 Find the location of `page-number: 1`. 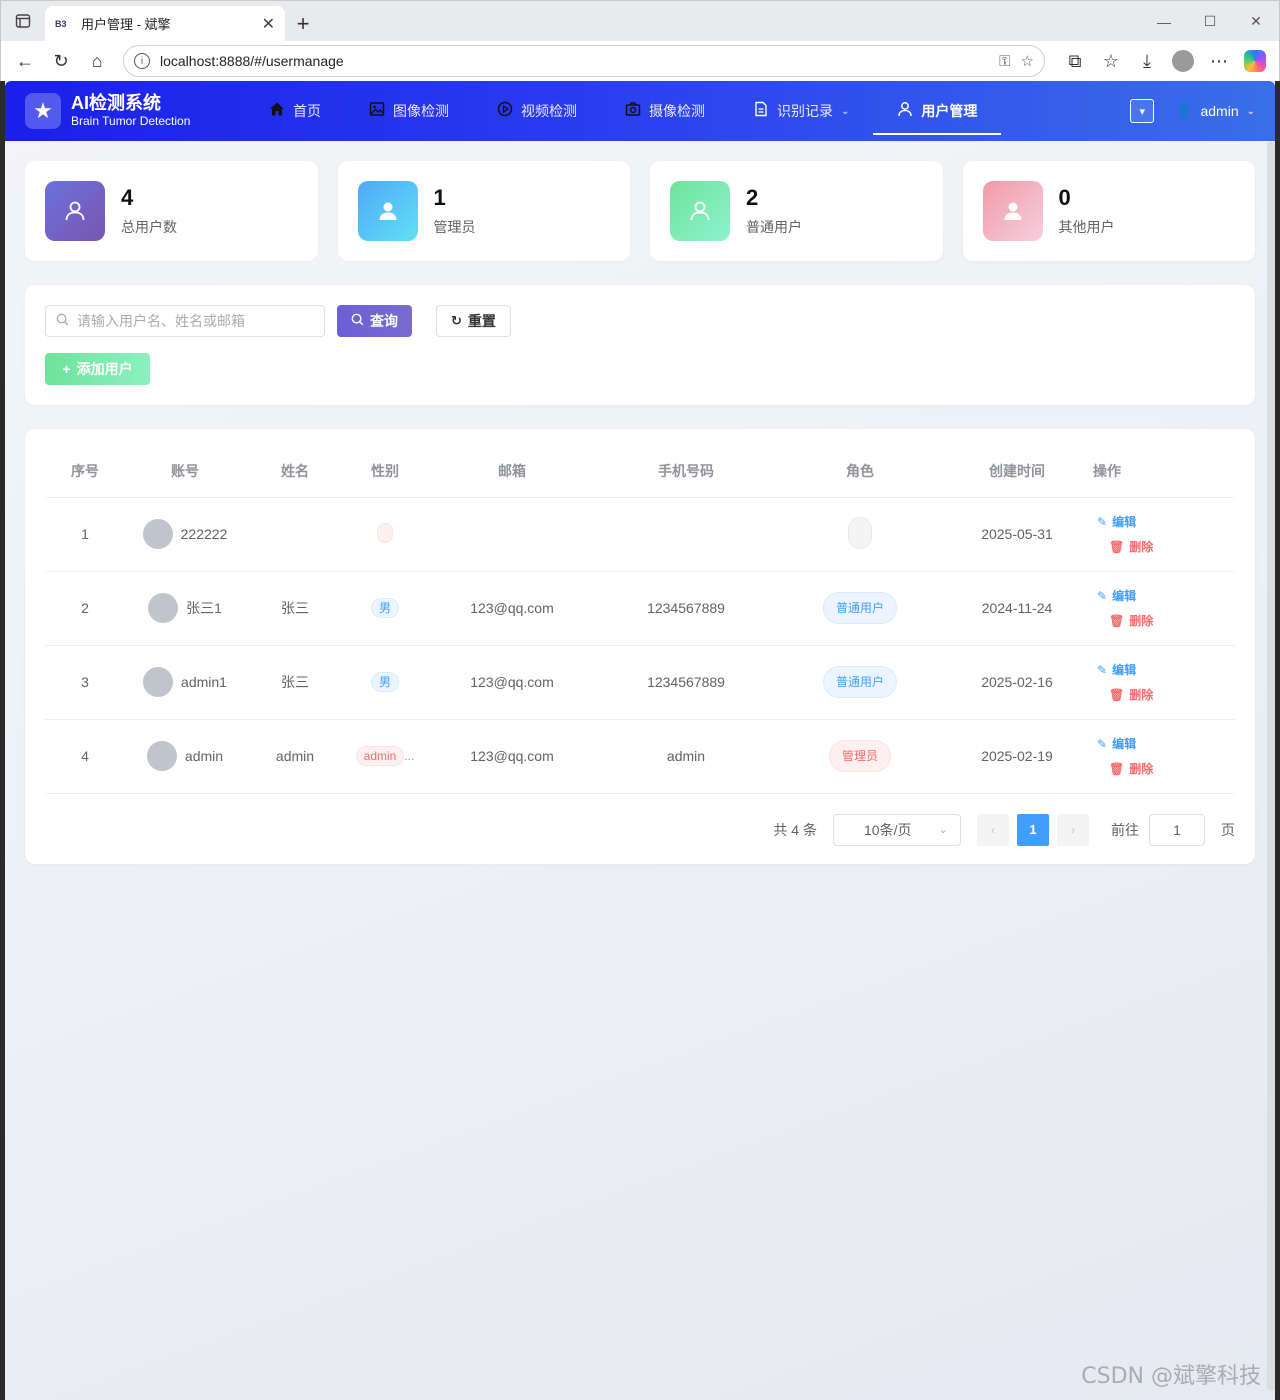

page-number: 1 is located at coordinates (1033, 829).